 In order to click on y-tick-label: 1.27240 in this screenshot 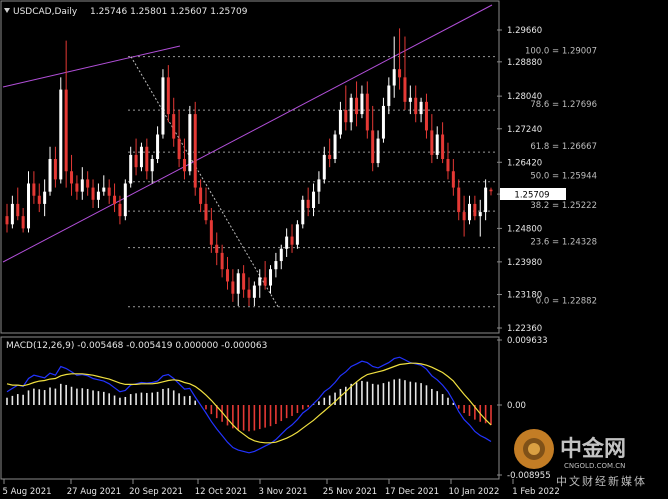, I will do `click(524, 130)`.